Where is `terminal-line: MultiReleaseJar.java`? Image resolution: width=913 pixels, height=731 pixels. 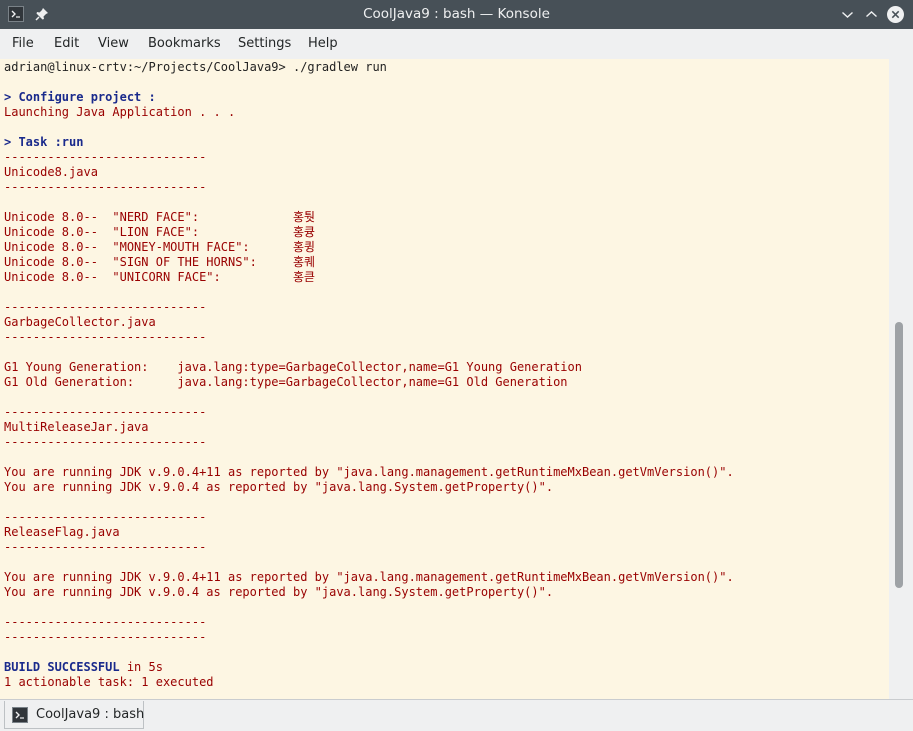 terminal-line: MultiReleaseJar.java is located at coordinates (76, 427).